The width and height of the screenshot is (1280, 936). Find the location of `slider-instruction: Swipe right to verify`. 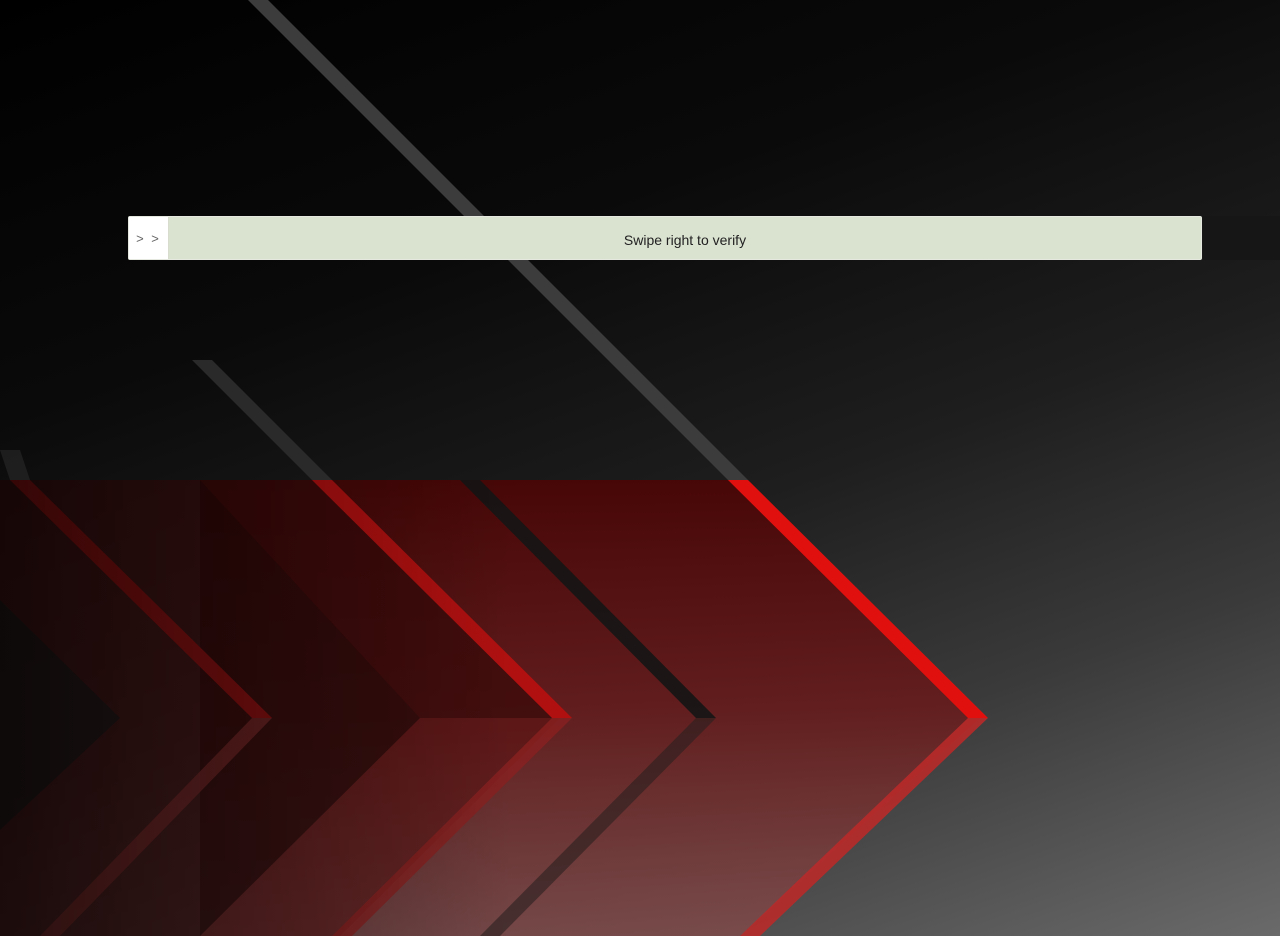

slider-instruction: Swipe right to verify is located at coordinates (685, 240).